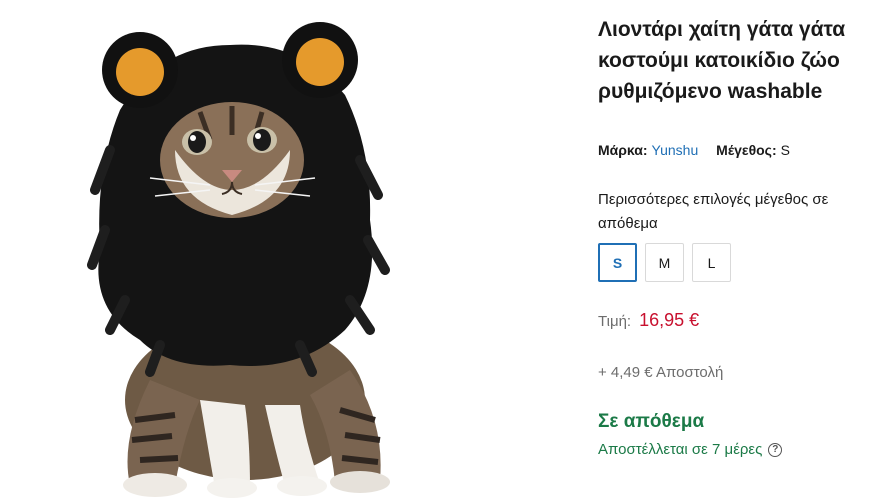 This screenshot has height=503, width=883. What do you see at coordinates (651, 421) in the screenshot?
I see `stock-status: Σε απόθεμα` at bounding box center [651, 421].